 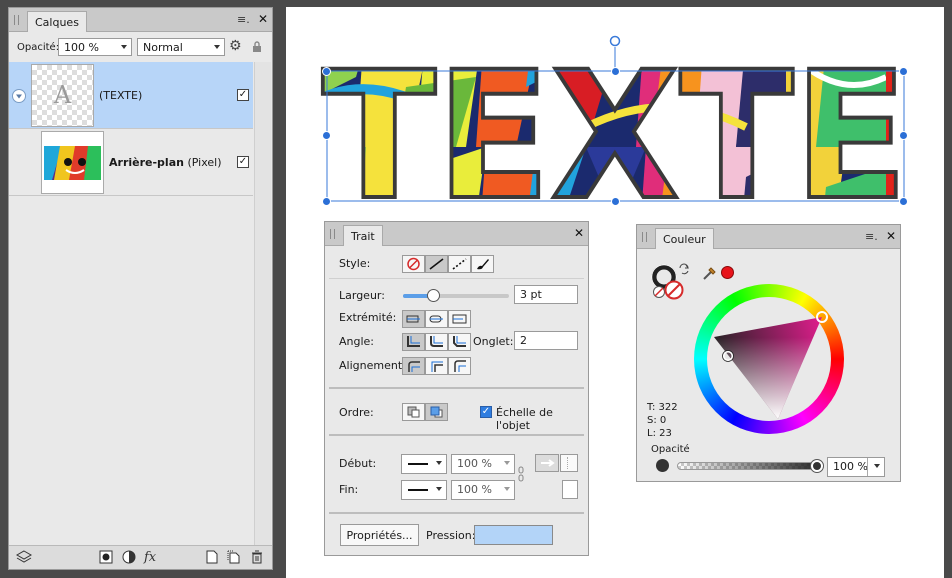 I want to click on mask-icon, so click(x=106, y=559).